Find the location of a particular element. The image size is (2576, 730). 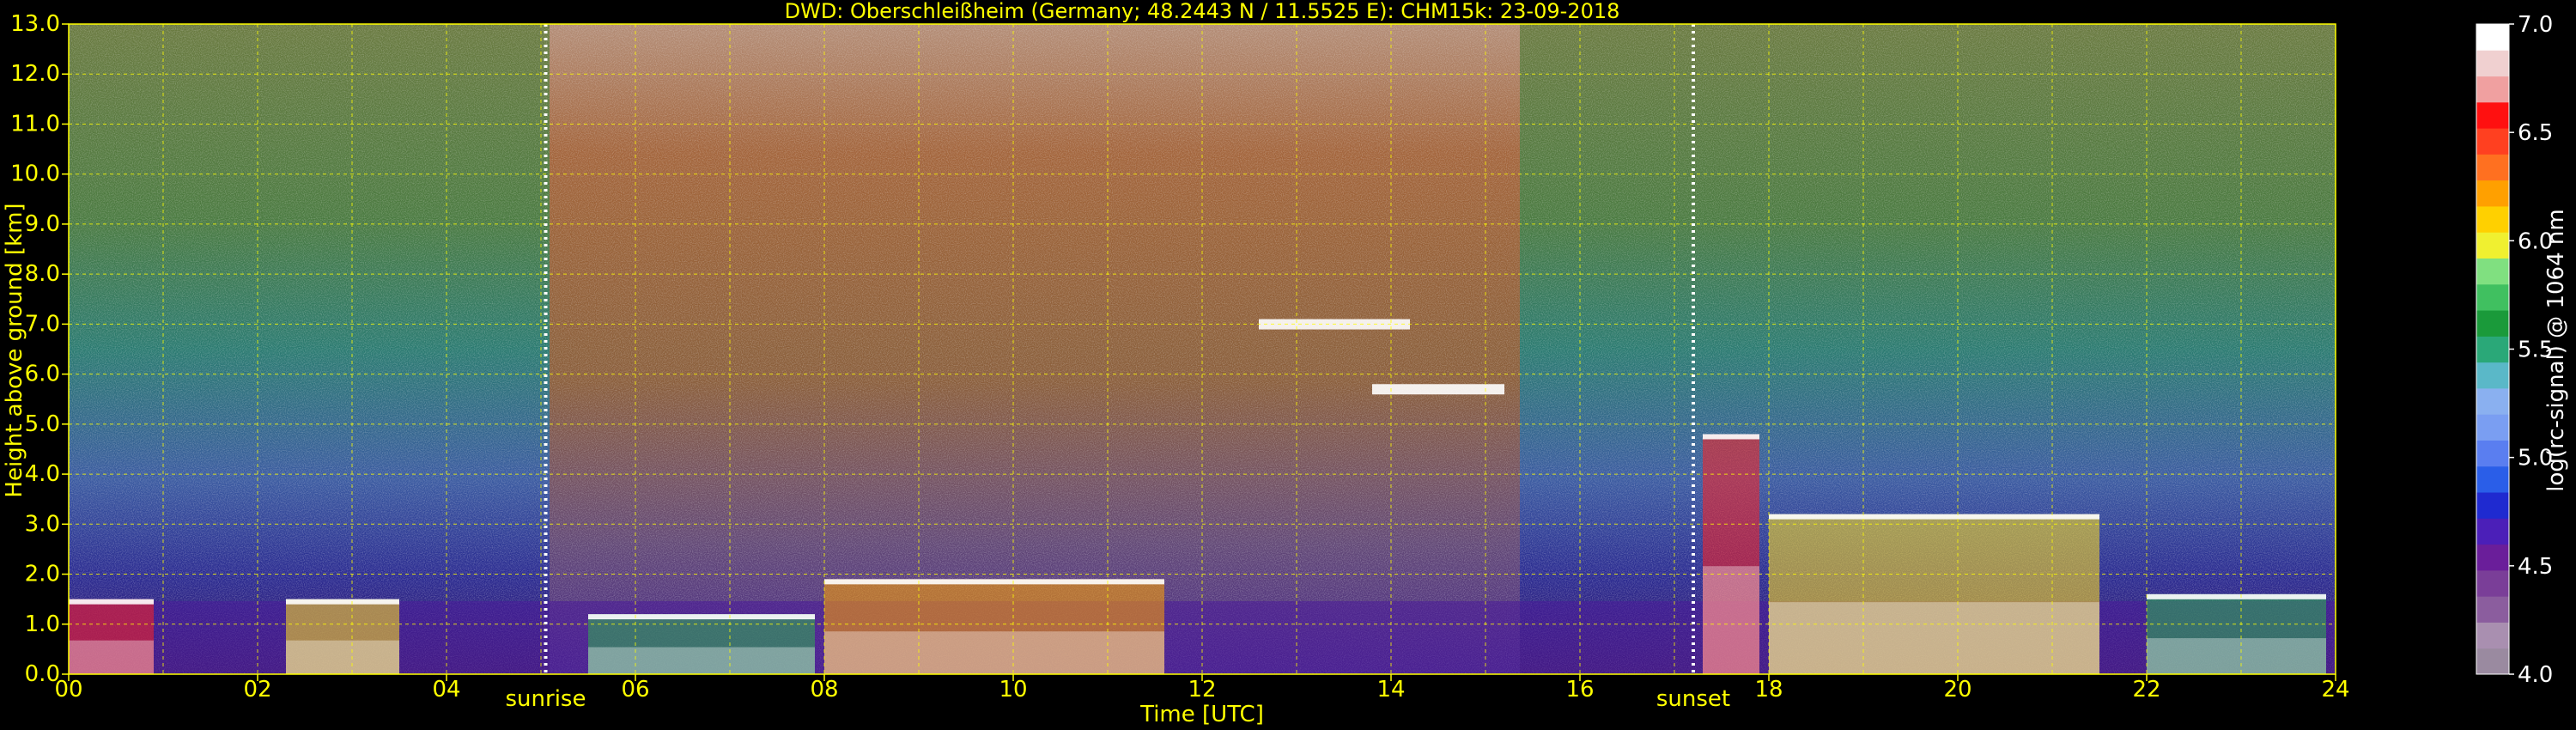

y-tick-label: 3.0 is located at coordinates (42, 524).